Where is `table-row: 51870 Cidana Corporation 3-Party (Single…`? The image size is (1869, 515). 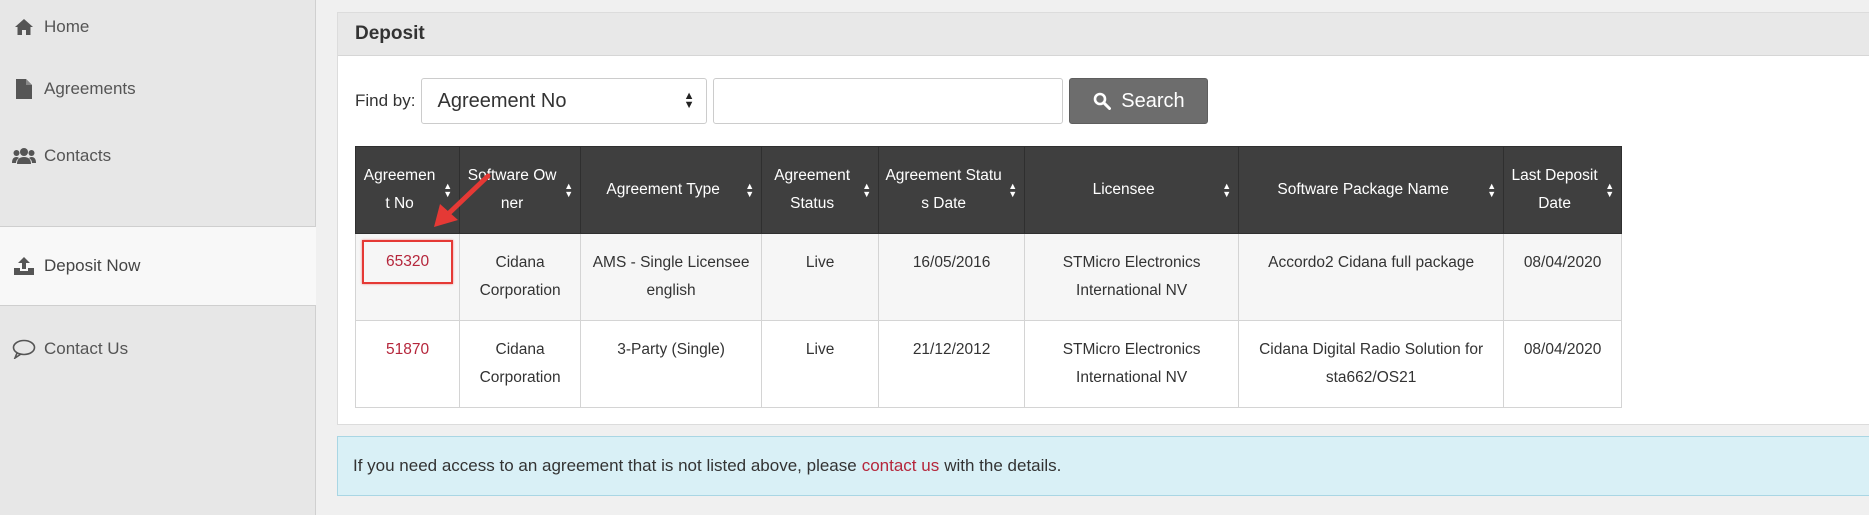 table-row: 51870 Cidana Corporation 3-Party (Single… is located at coordinates (988, 364).